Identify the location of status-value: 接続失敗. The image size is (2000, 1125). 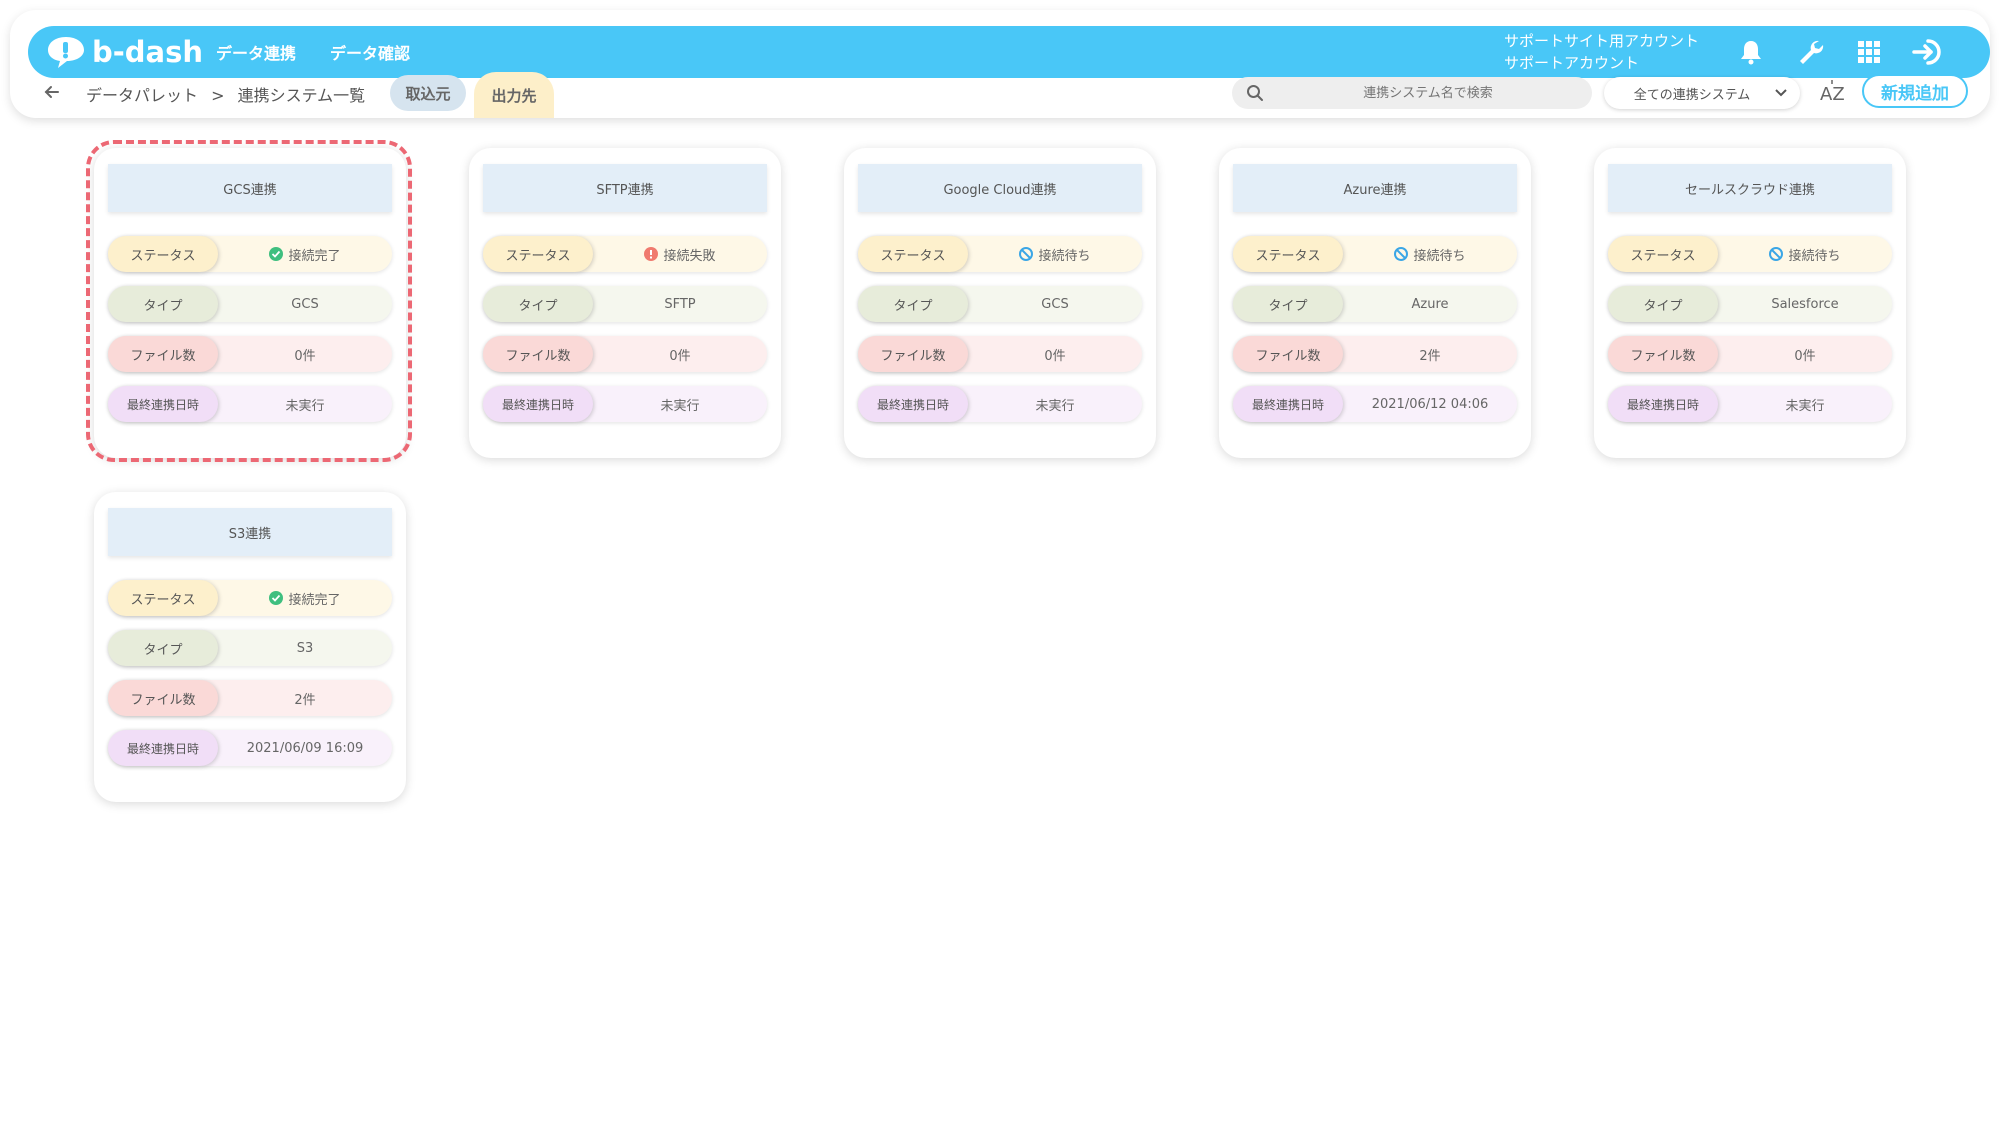
(680, 254).